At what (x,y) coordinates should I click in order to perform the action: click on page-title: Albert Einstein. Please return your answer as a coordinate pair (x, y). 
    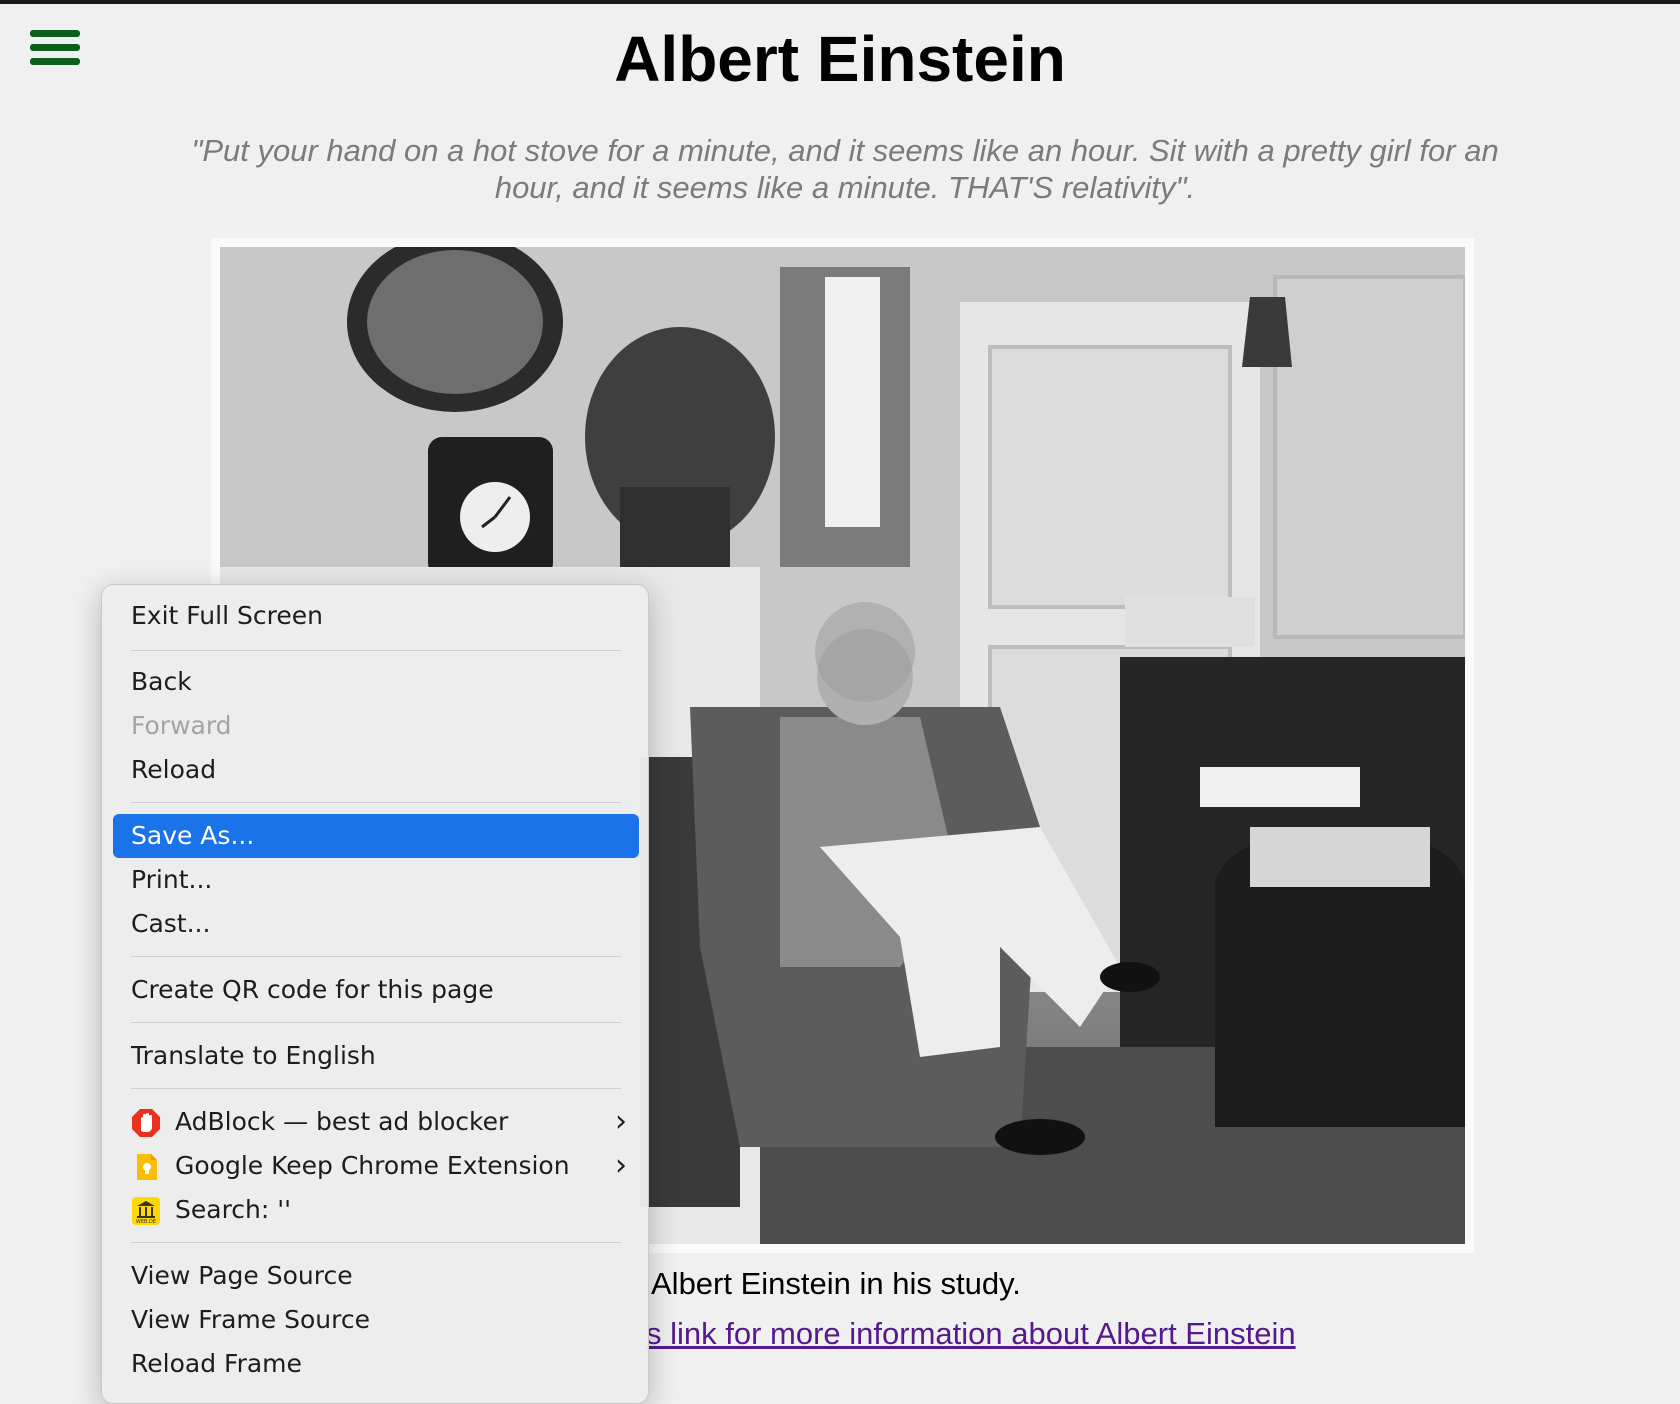
    Looking at the image, I should click on (840, 59).